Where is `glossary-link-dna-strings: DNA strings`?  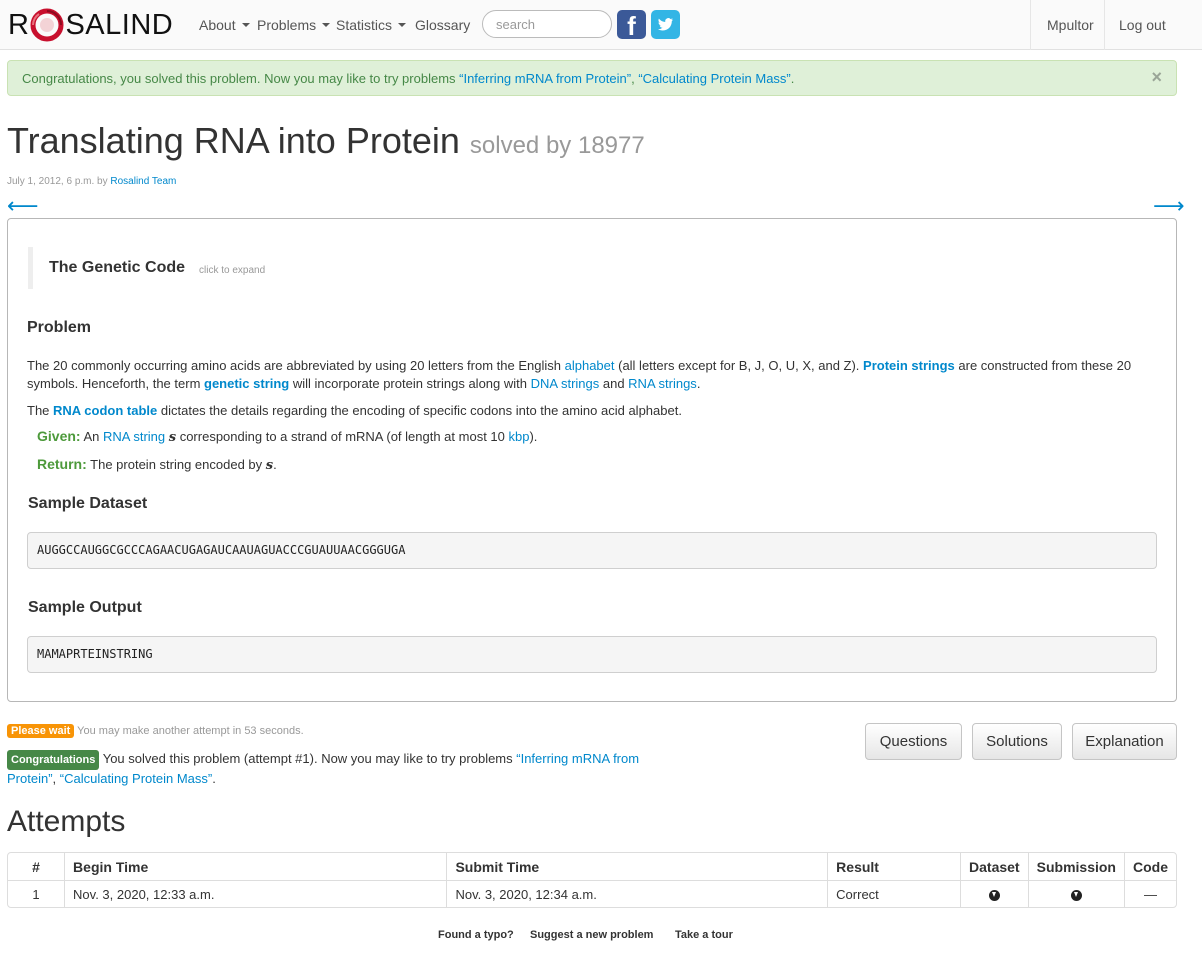 glossary-link-dna-strings: DNA strings is located at coordinates (565, 383).